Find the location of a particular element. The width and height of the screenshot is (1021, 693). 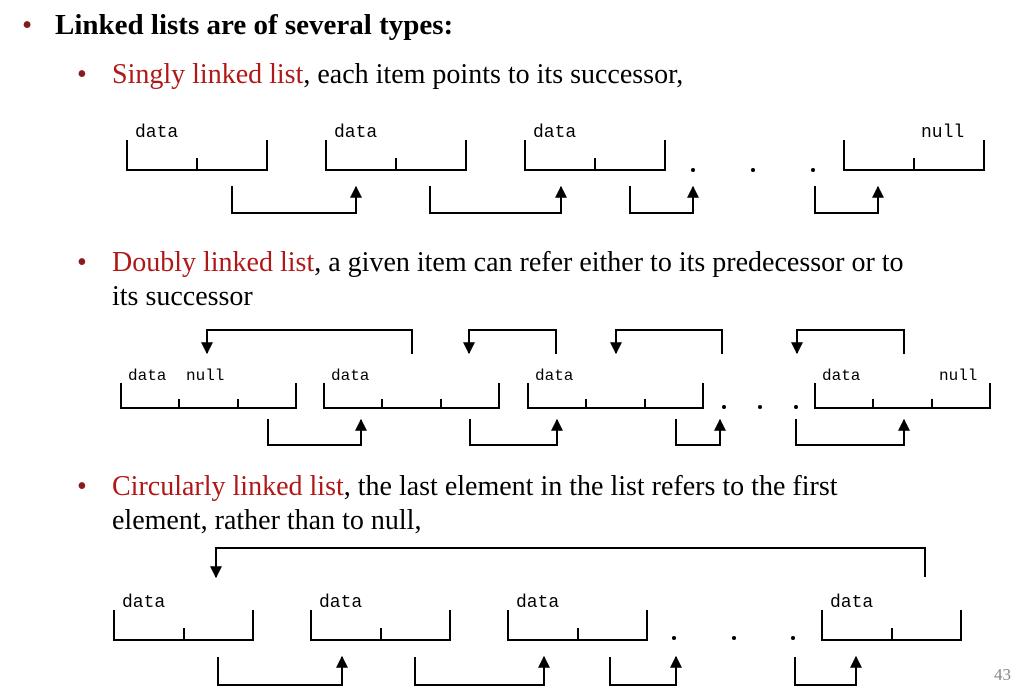

page-number: 43 is located at coordinates (1002, 674).